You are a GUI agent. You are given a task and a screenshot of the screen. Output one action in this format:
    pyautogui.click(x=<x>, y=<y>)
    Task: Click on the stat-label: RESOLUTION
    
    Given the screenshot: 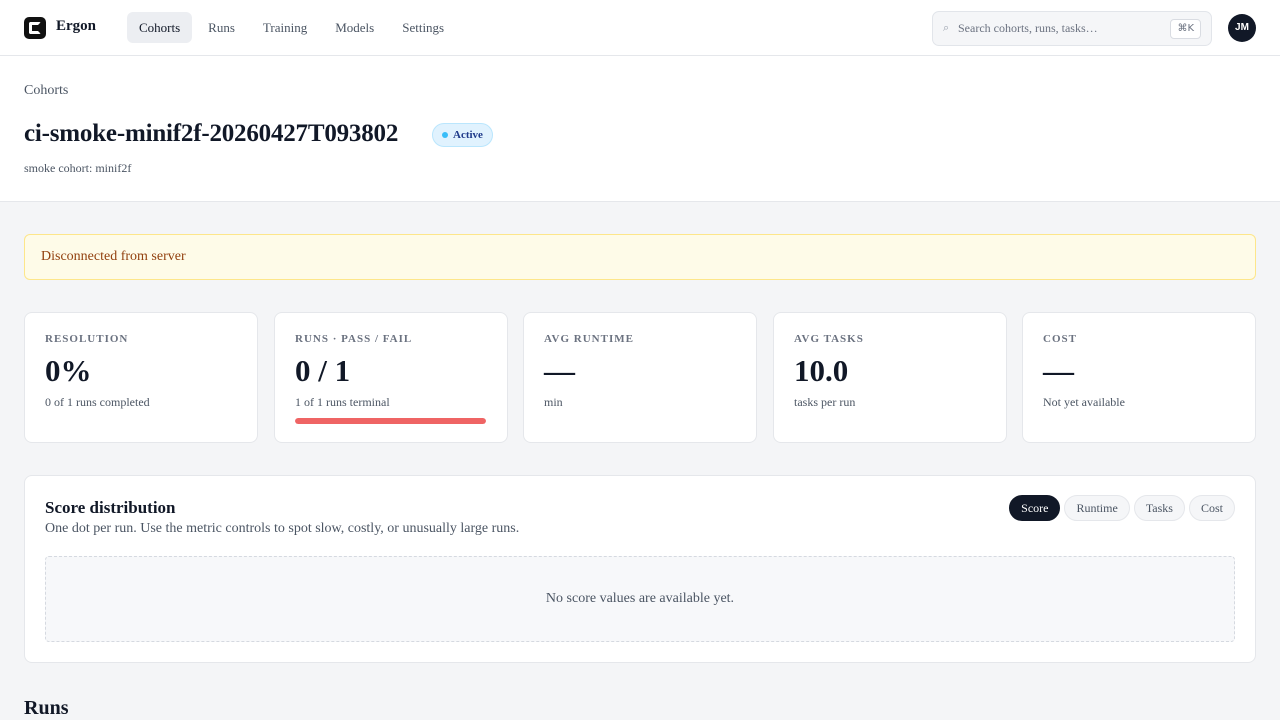 What is the action you would take?
    pyautogui.click(x=87, y=339)
    